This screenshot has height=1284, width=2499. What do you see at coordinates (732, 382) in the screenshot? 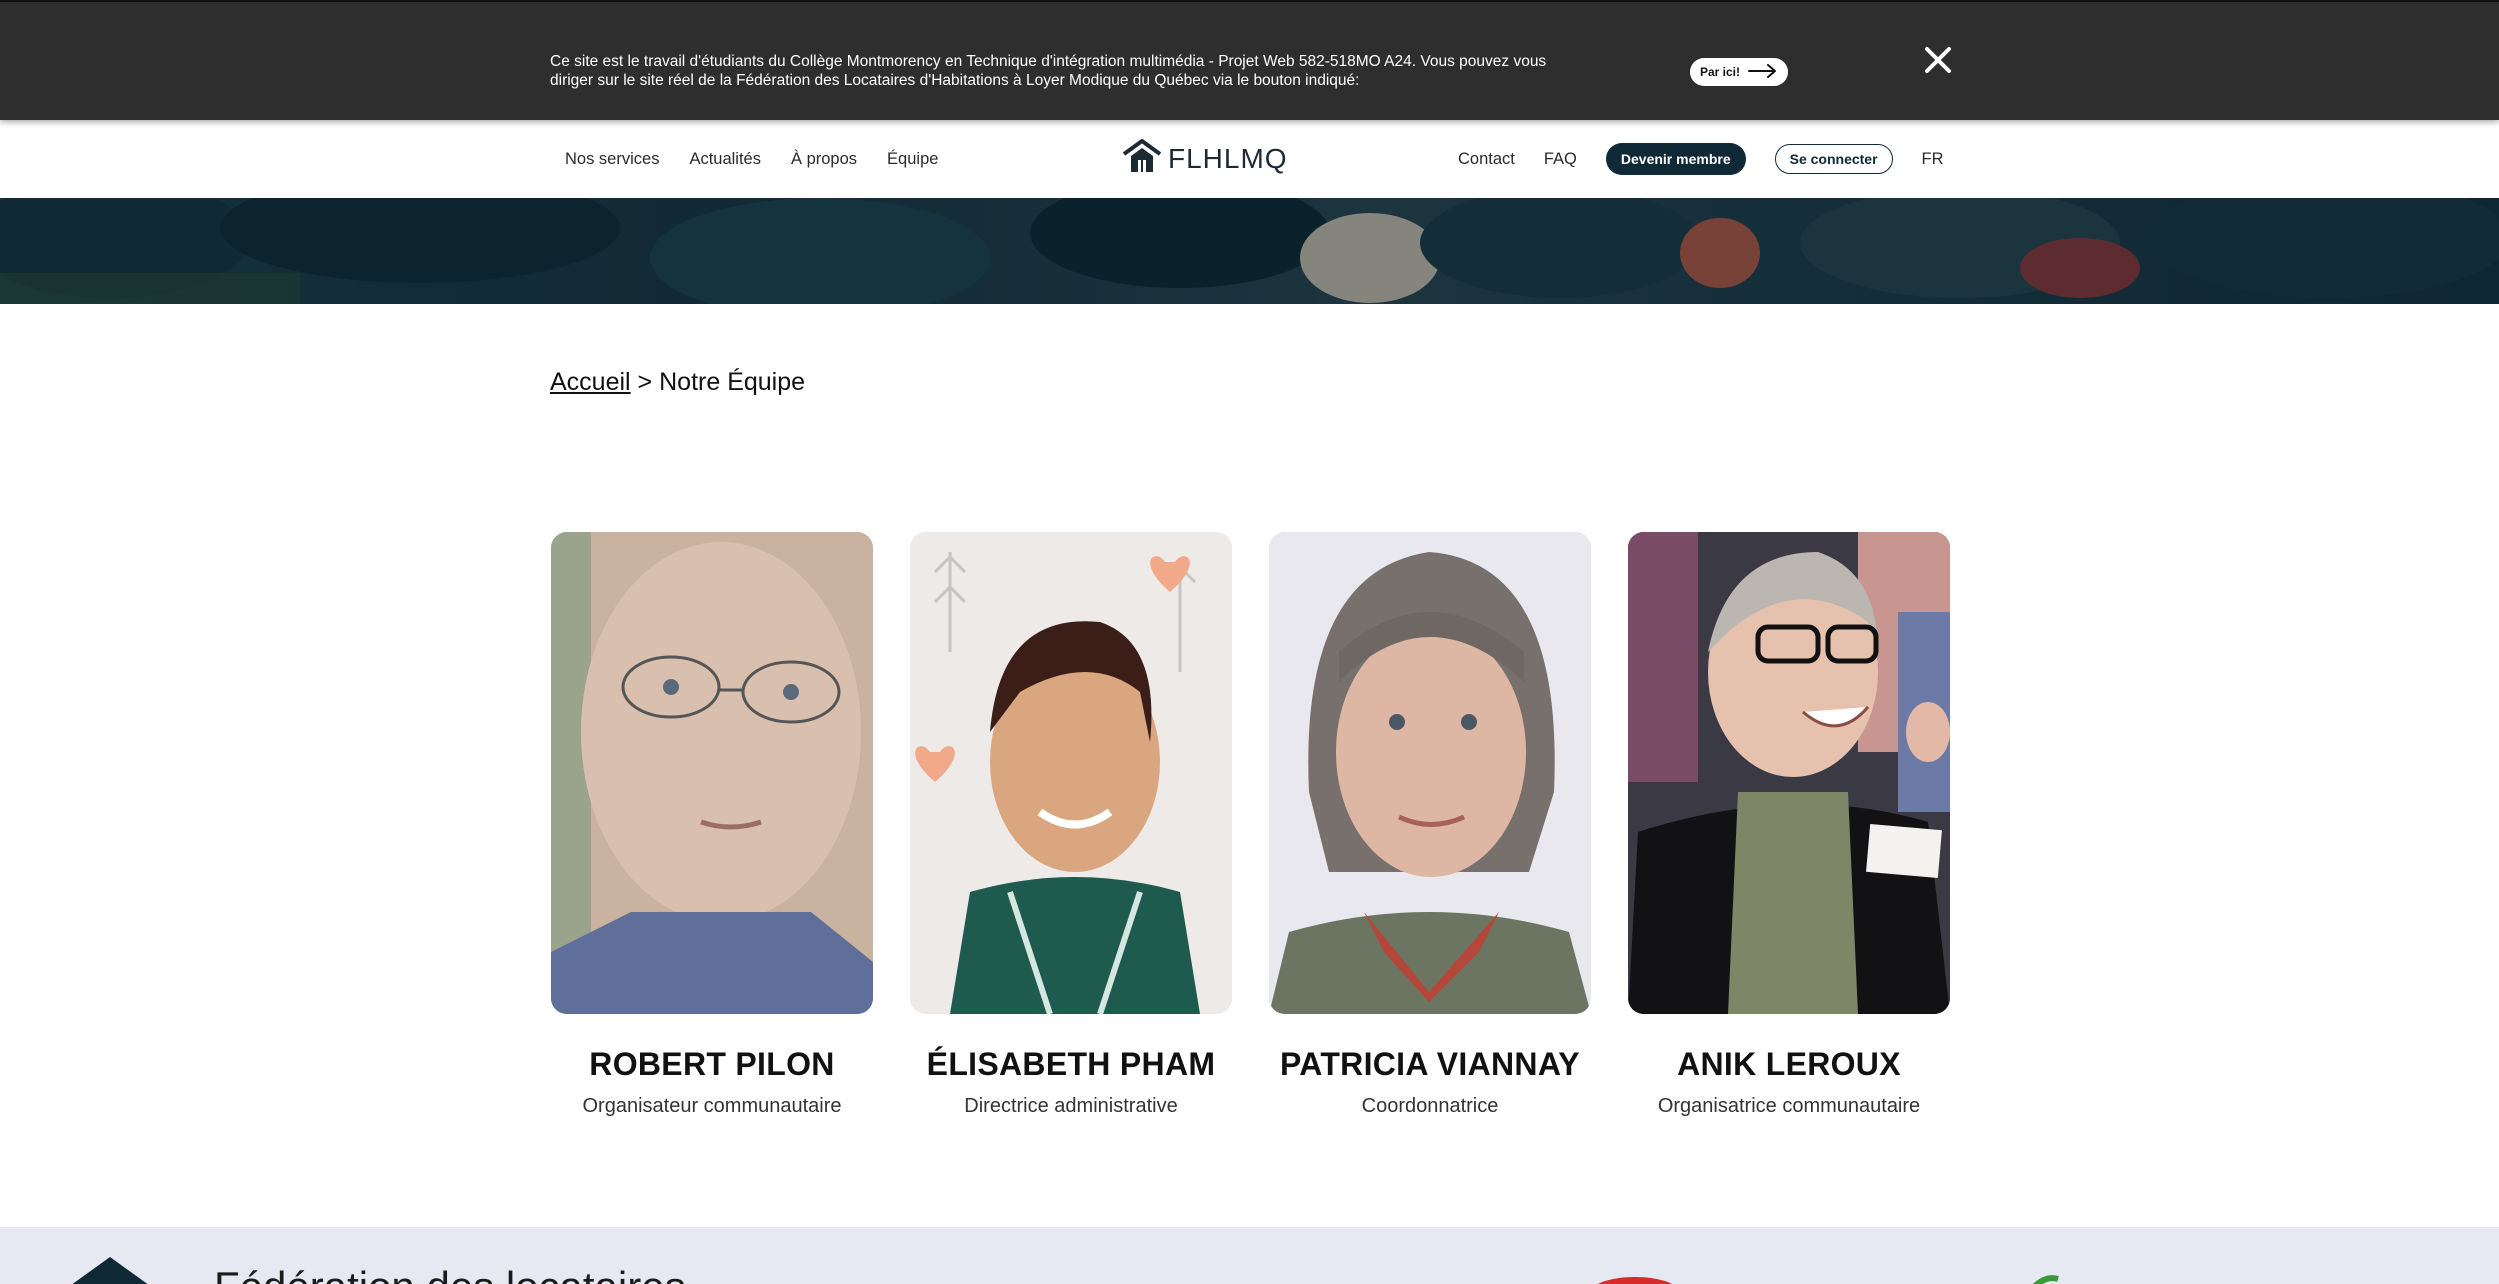
I see `breadcrumb-current: Notre Équipe` at bounding box center [732, 382].